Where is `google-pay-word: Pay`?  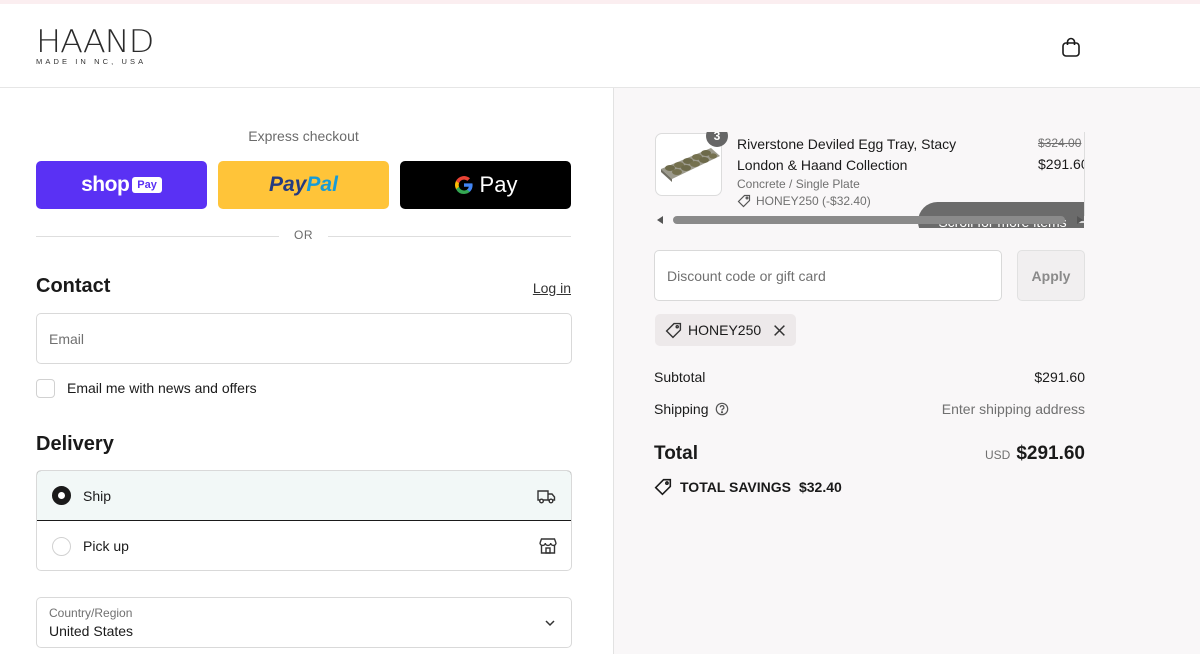
google-pay-word: Pay is located at coordinates (498, 184).